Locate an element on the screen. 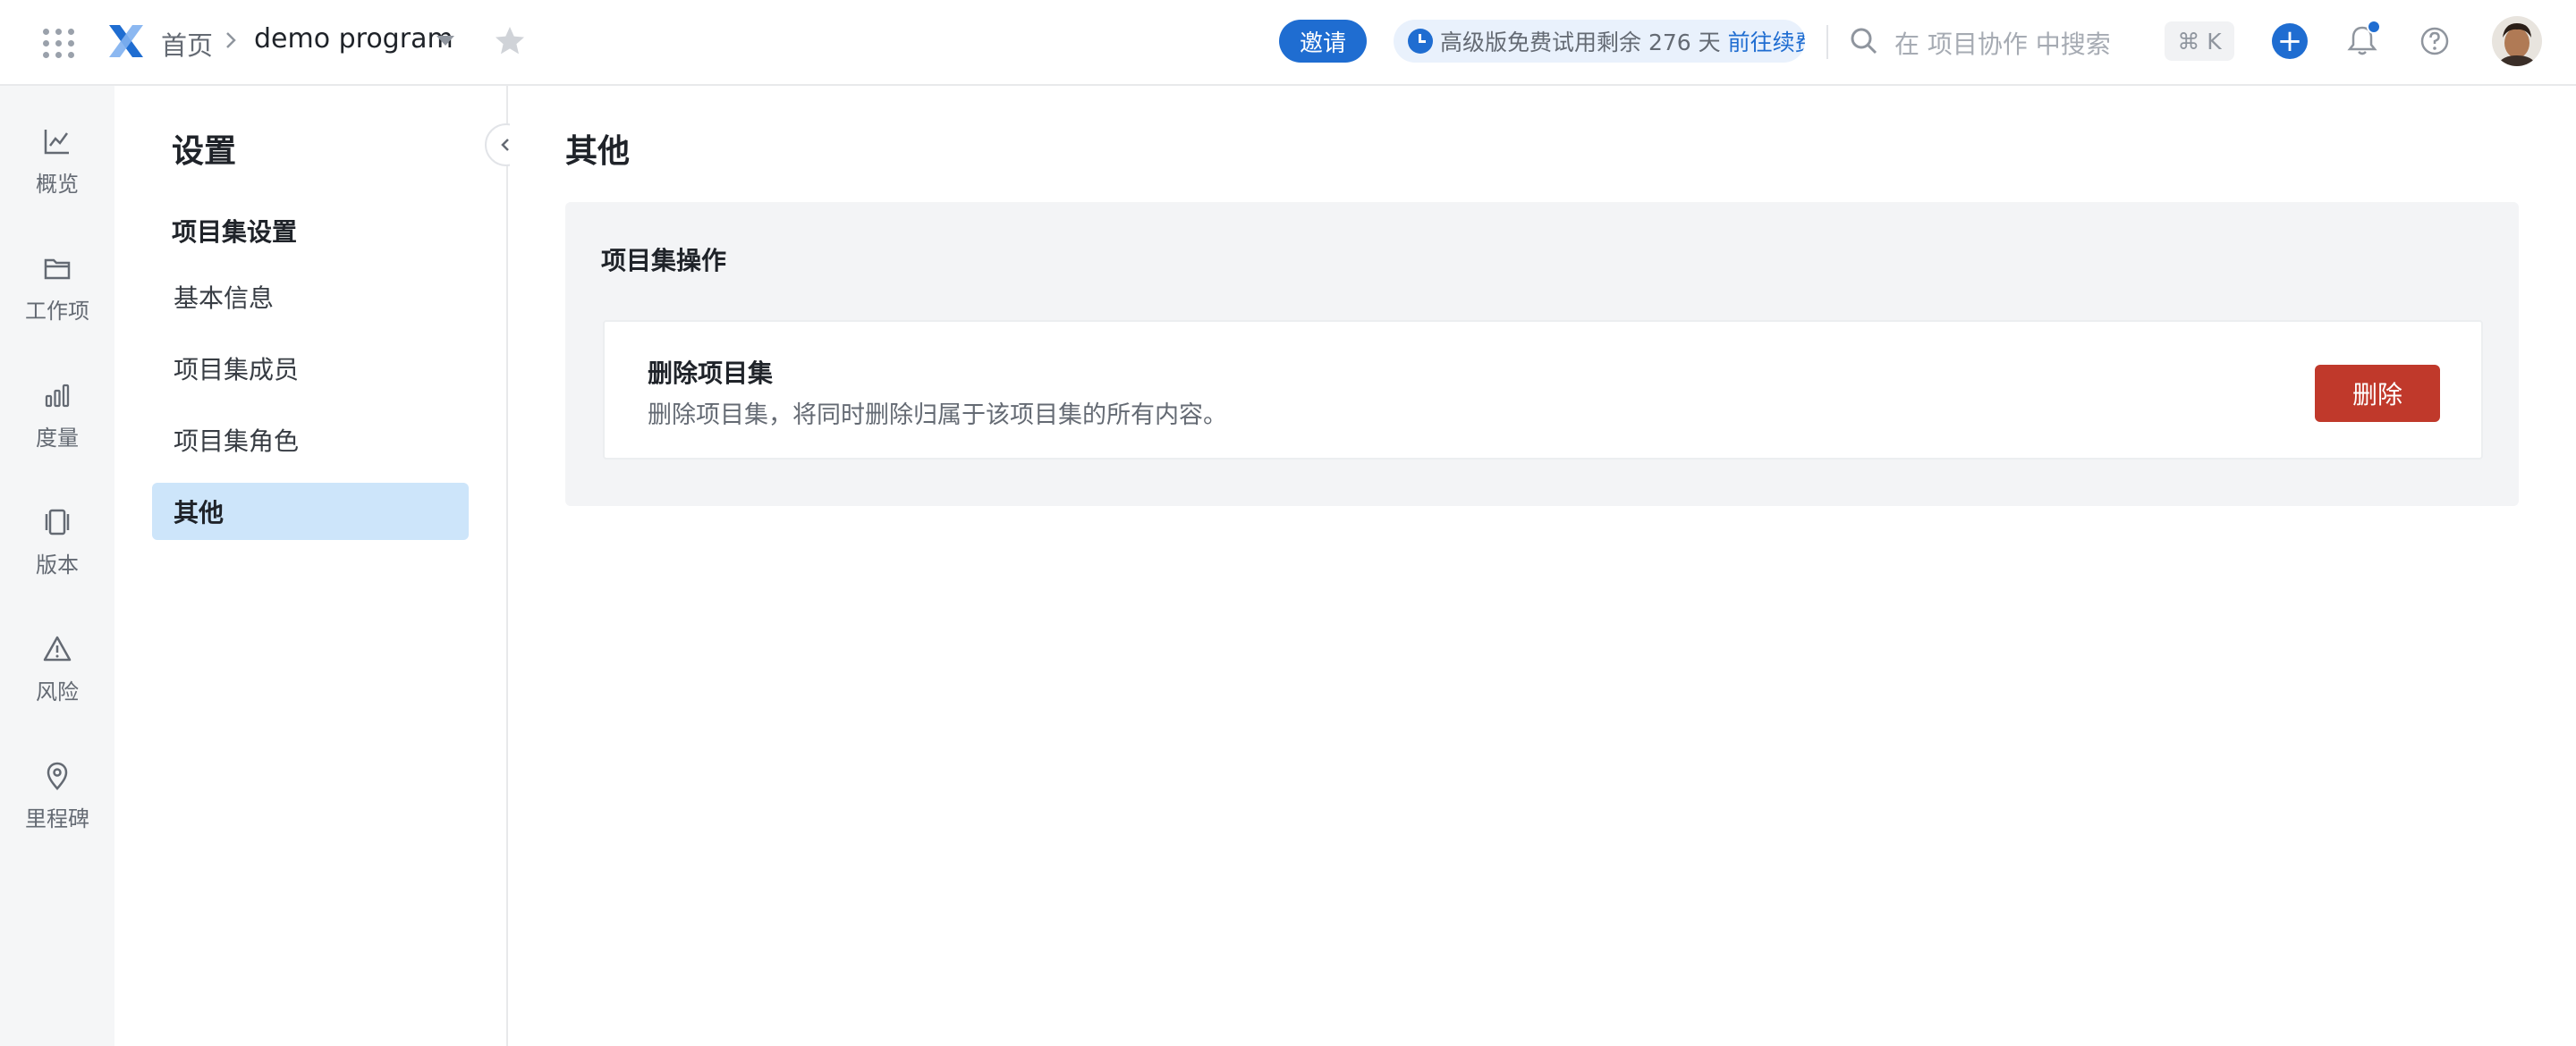  page-title: 其他 is located at coordinates (598, 152).